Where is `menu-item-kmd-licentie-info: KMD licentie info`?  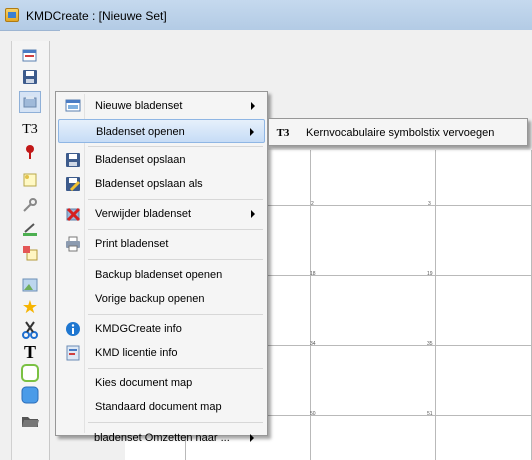
menu-item-kmd-licentie-info: KMD licentie info is located at coordinates (161, 353).